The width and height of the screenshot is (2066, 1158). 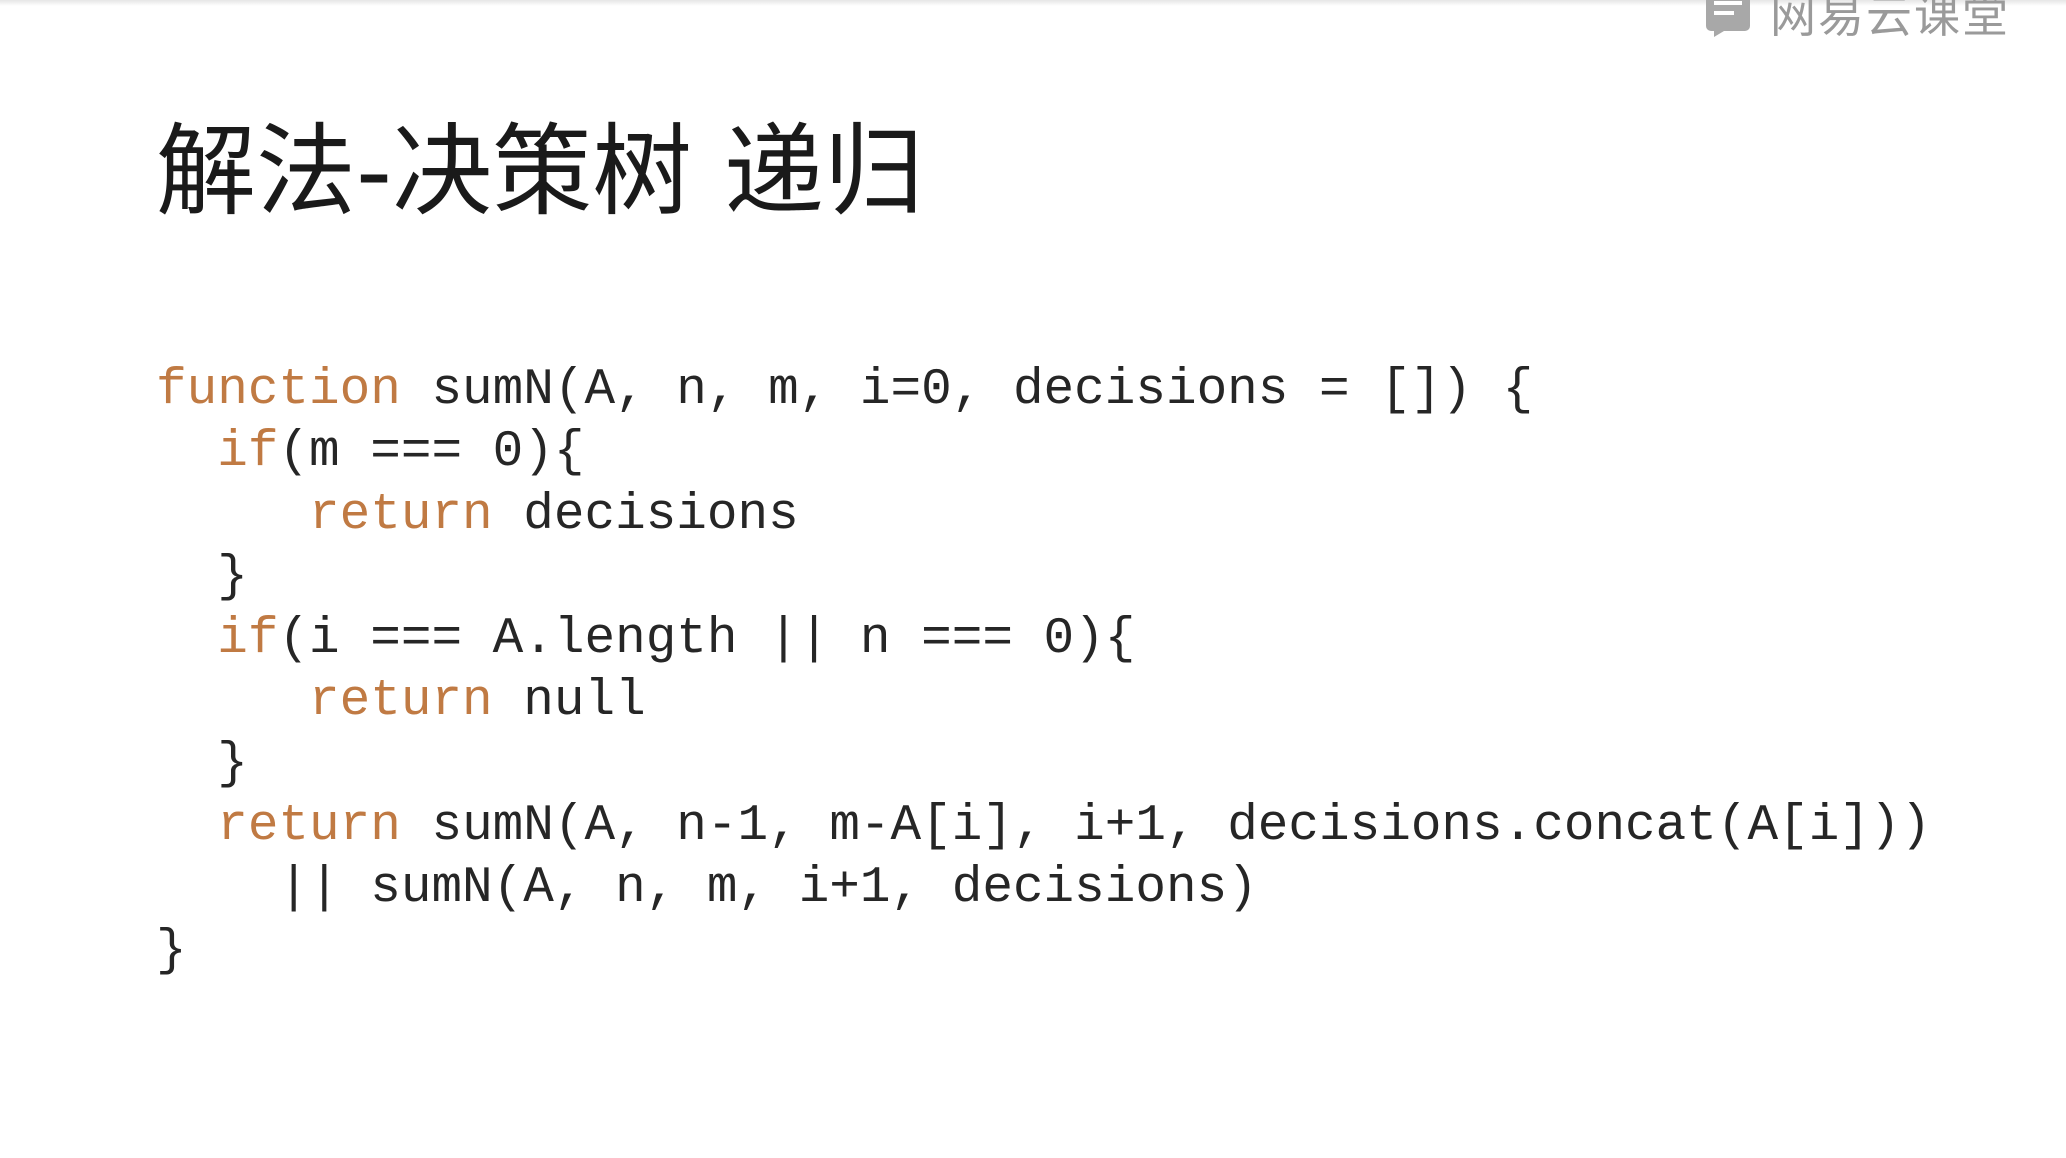 I want to click on book-icon, so click(x=1730, y=18).